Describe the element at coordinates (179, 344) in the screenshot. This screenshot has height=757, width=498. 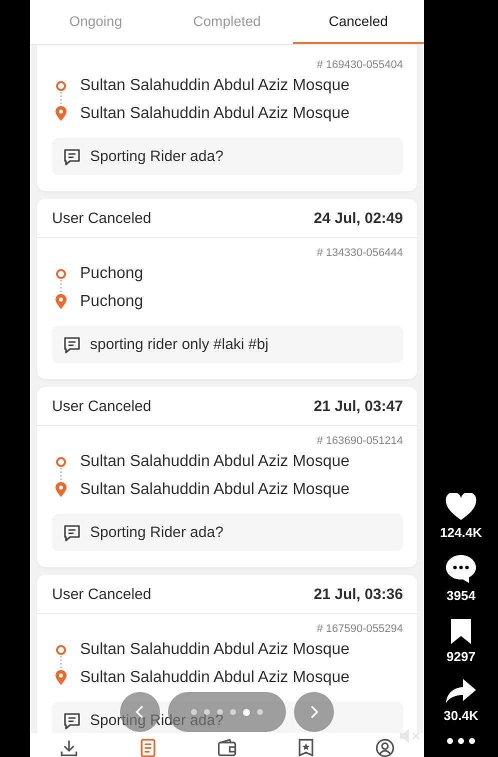
I see `note-text: sporting rider only #laki #bj` at that location.